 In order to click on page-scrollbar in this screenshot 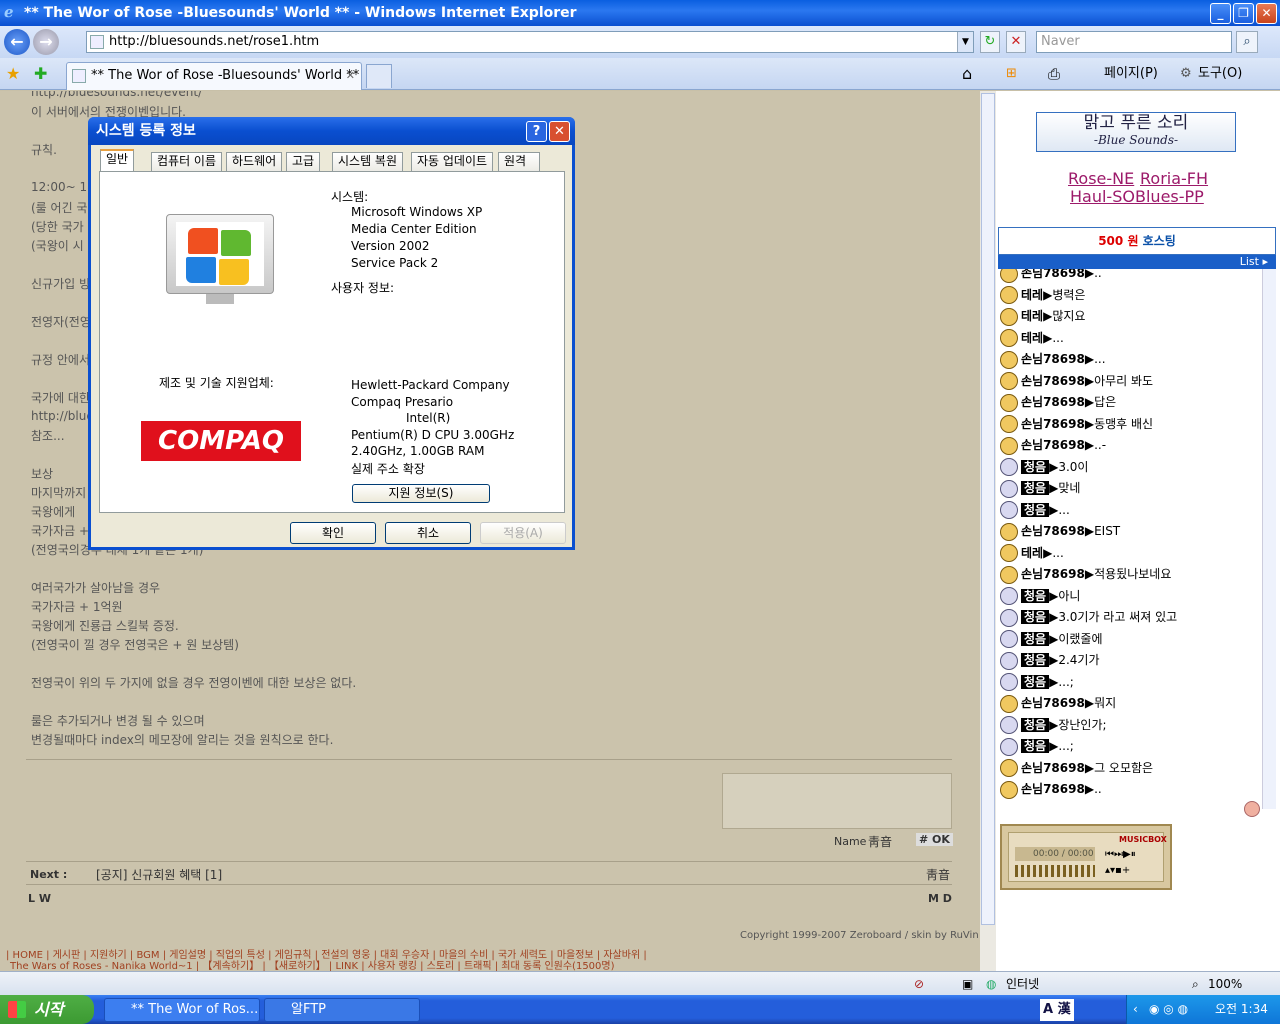, I will do `click(988, 531)`.